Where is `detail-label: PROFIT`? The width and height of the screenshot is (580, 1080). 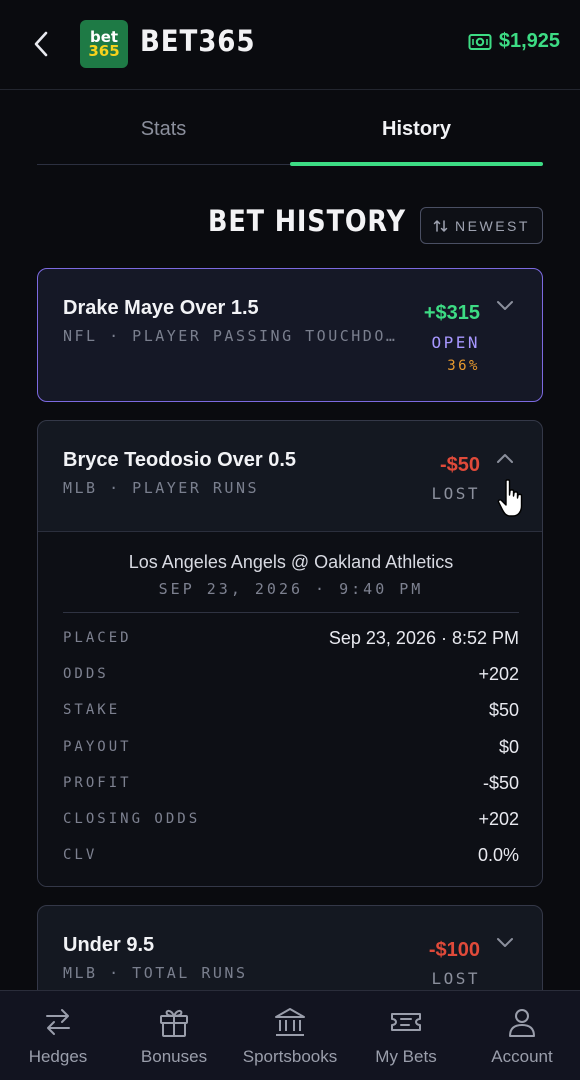 detail-label: PROFIT is located at coordinates (97, 783).